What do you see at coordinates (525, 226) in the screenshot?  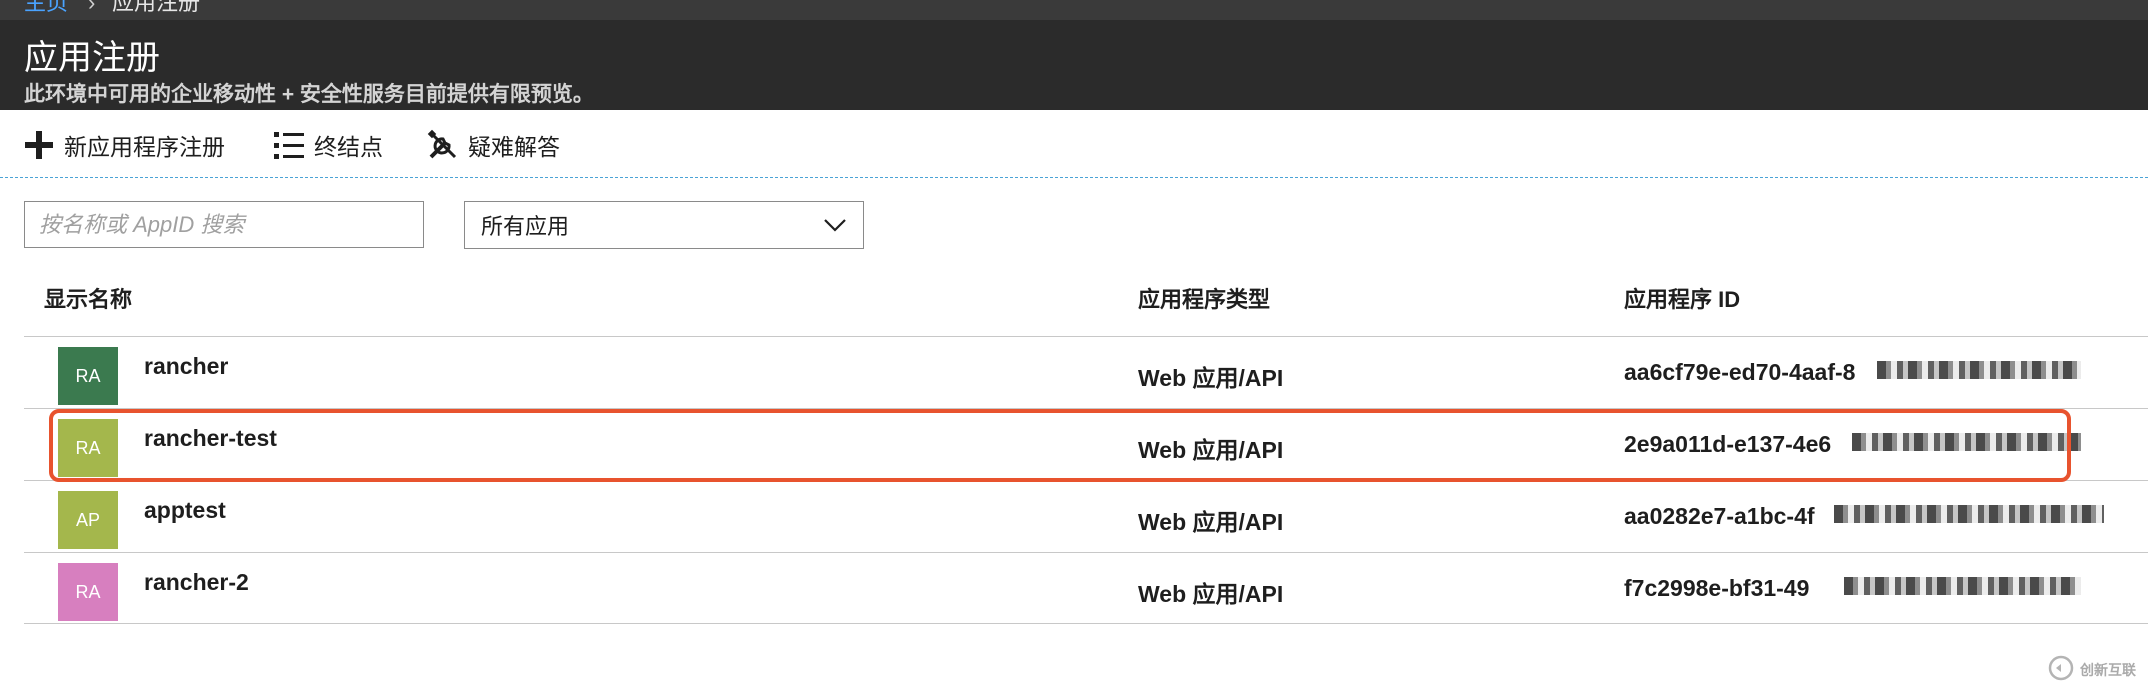 I see `app-filter-value: 所有应用` at bounding box center [525, 226].